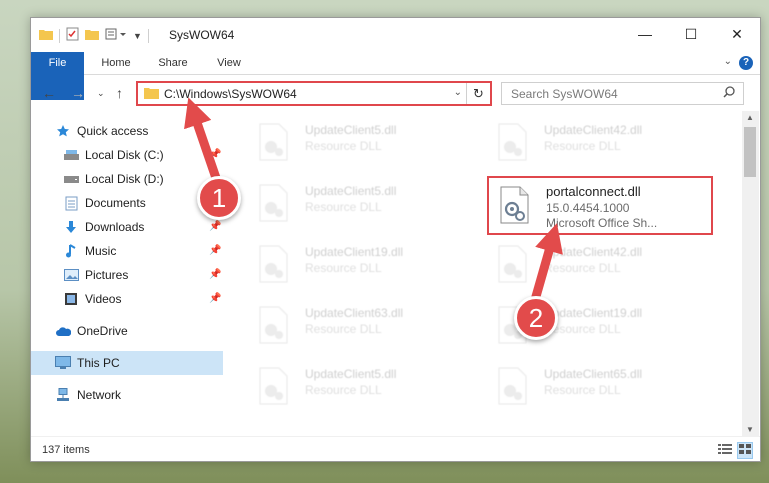 This screenshot has width=769, height=483. What do you see at coordinates (725, 450) in the screenshot?
I see `details-view-icon` at bounding box center [725, 450].